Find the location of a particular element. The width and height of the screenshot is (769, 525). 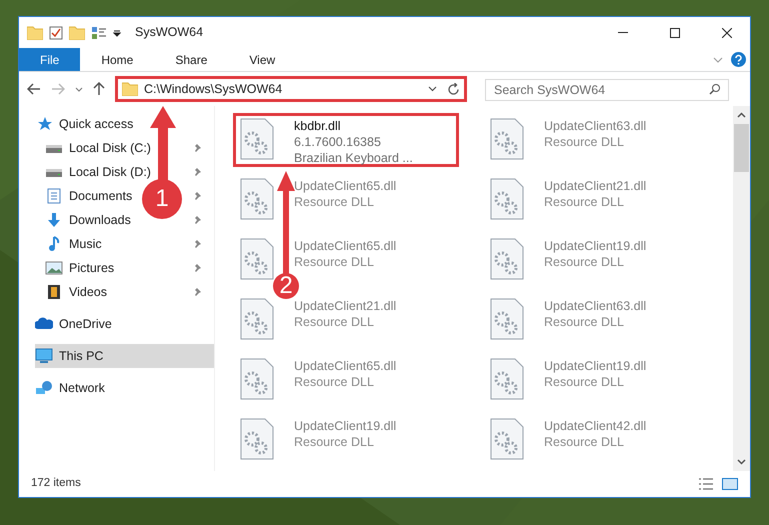

new-folder-icon is located at coordinates (77, 33).